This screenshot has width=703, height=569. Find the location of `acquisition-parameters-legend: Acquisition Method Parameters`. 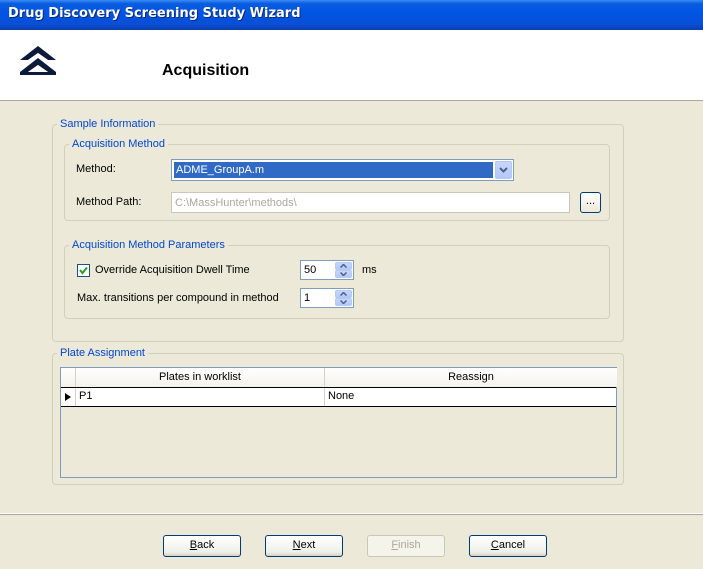

acquisition-parameters-legend: Acquisition Method Parameters is located at coordinates (148, 245).